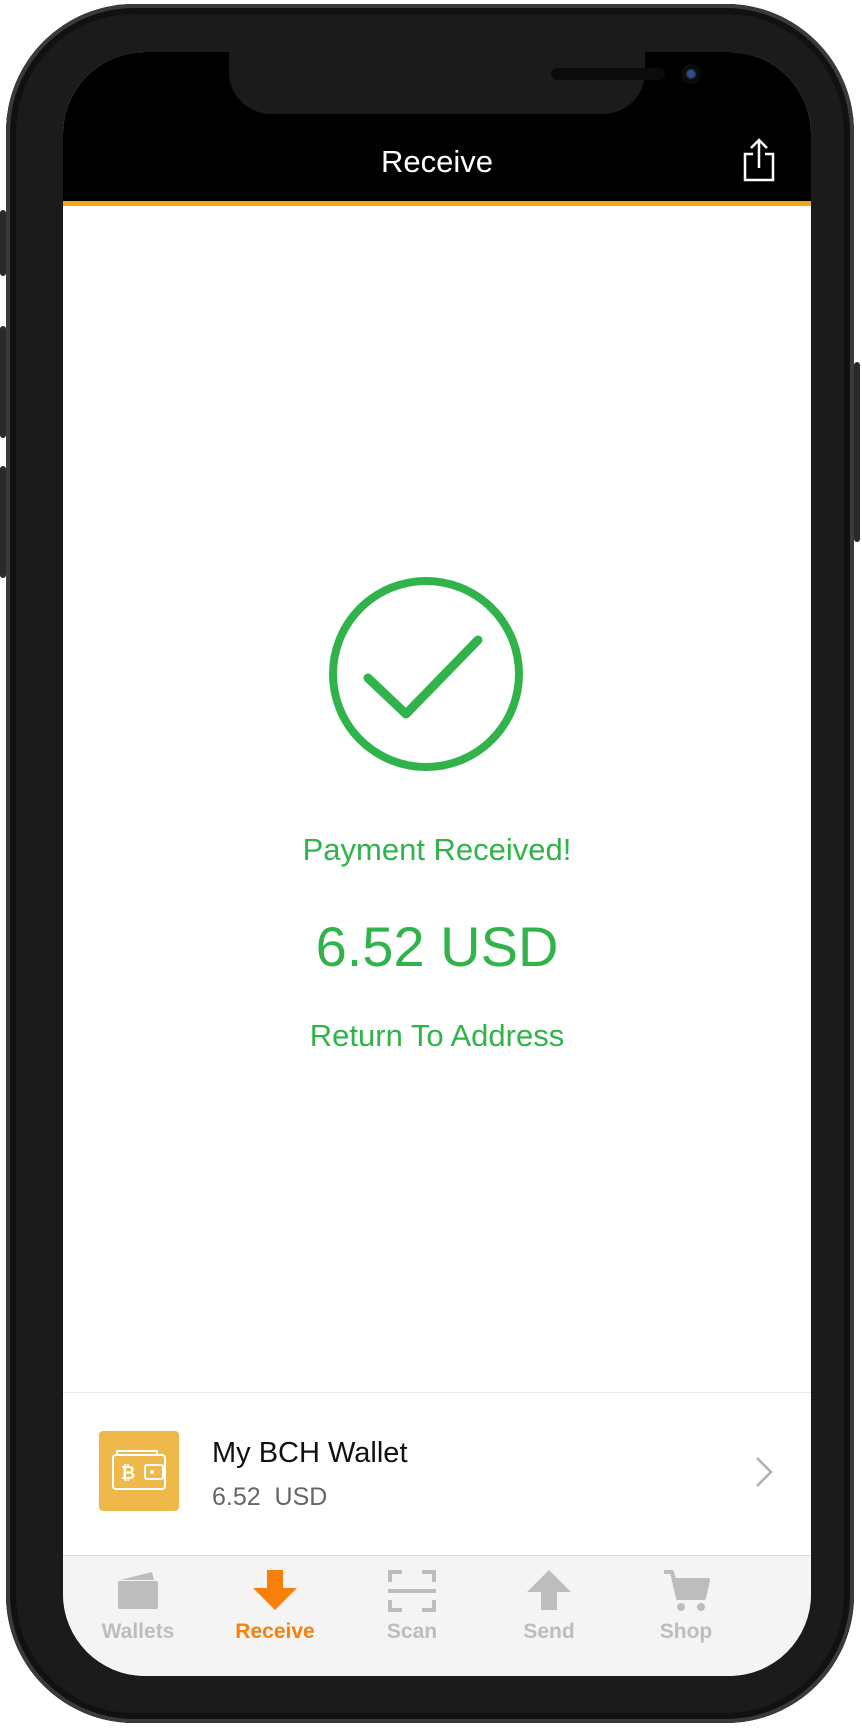 The height and width of the screenshot is (1729, 862). Describe the element at coordinates (270, 1497) in the screenshot. I see `wallet-balance: 6.52 USD` at that location.